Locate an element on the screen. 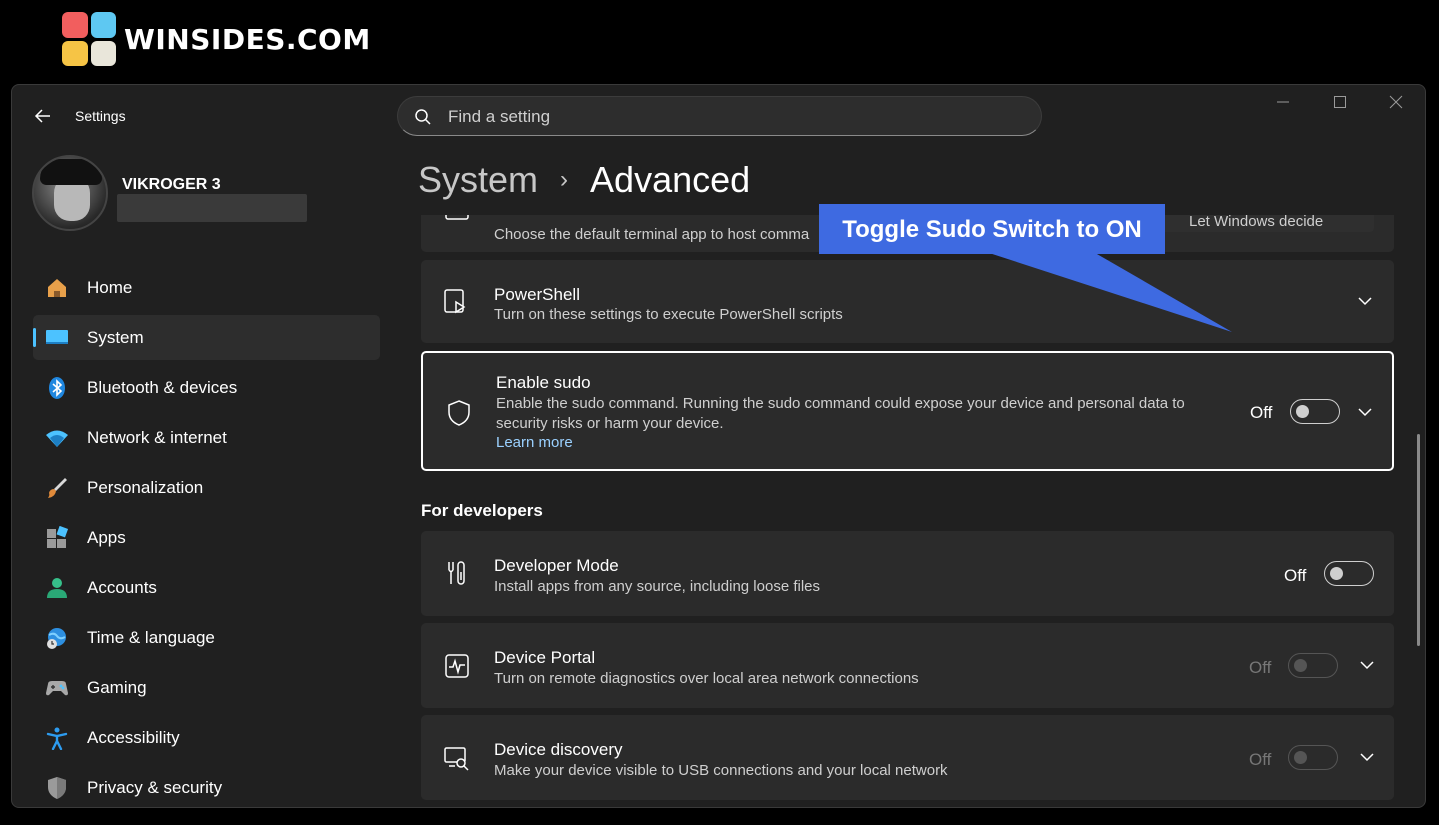 The height and width of the screenshot is (825, 1439). winsides-logo-mark is located at coordinates (89, 39).